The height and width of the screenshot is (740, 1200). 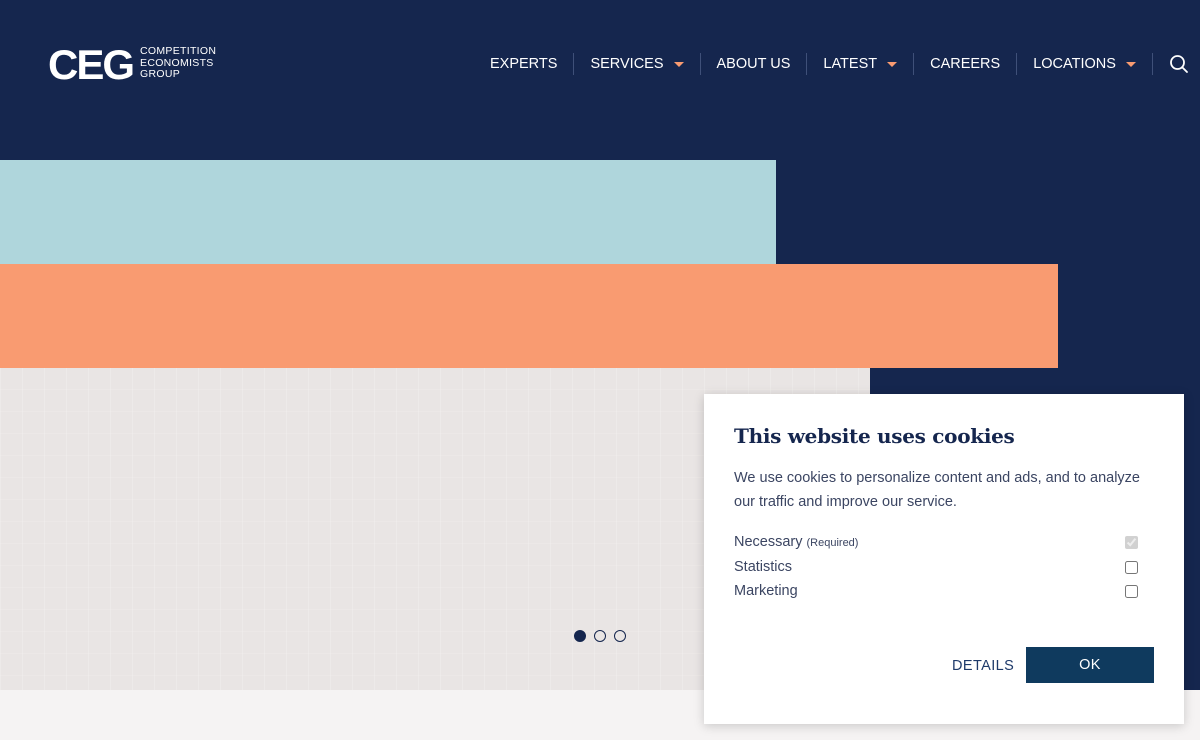 I want to click on hero-band-blue, so click(x=388, y=212).